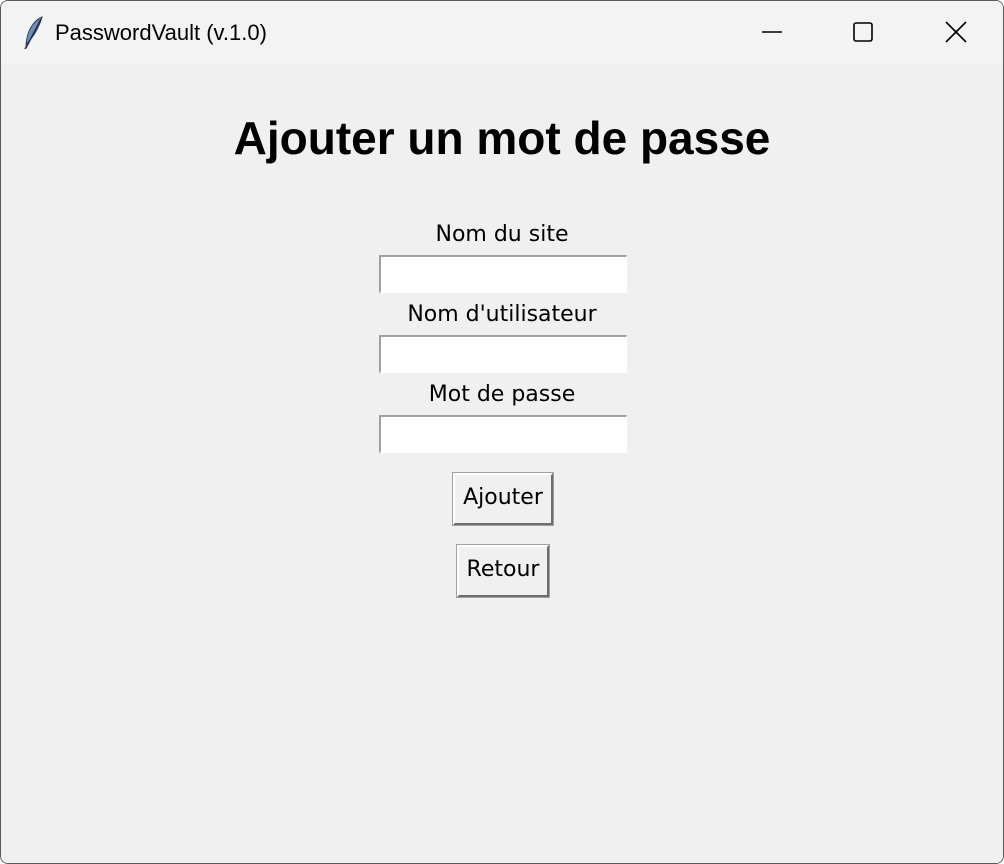  Describe the element at coordinates (503, 274) in the screenshot. I see `site-name-input` at that location.